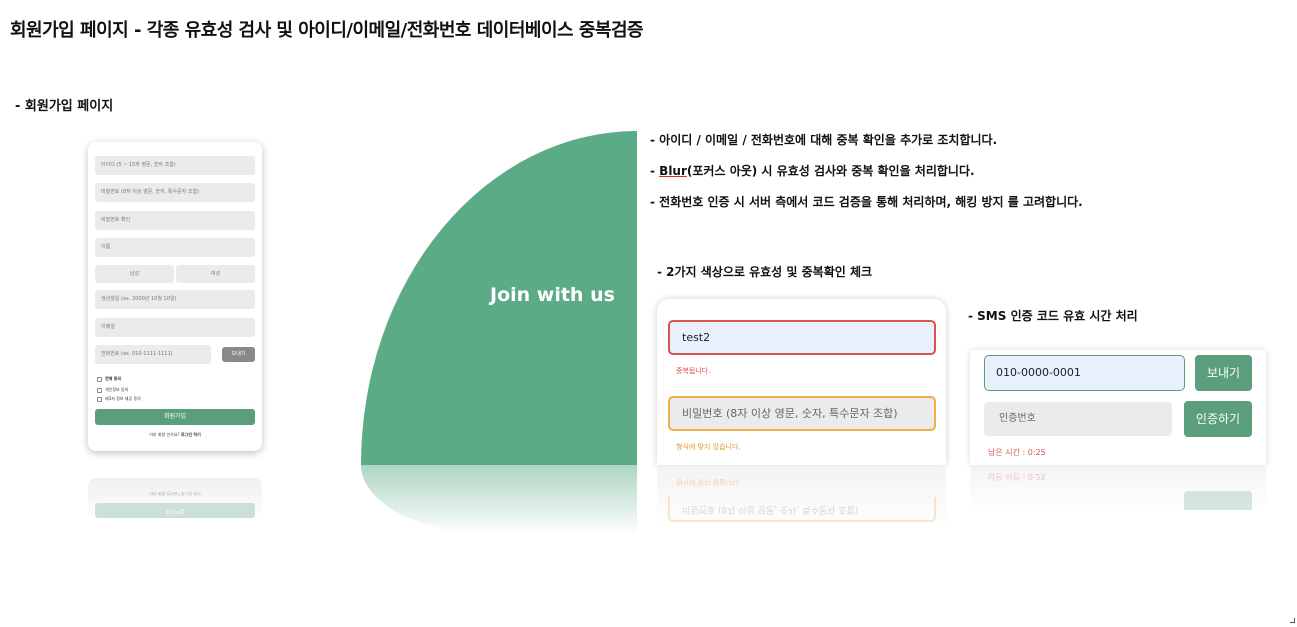 This screenshot has width=1297, height=627. What do you see at coordinates (802, 337) in the screenshot?
I see `id-input-error: test2` at bounding box center [802, 337].